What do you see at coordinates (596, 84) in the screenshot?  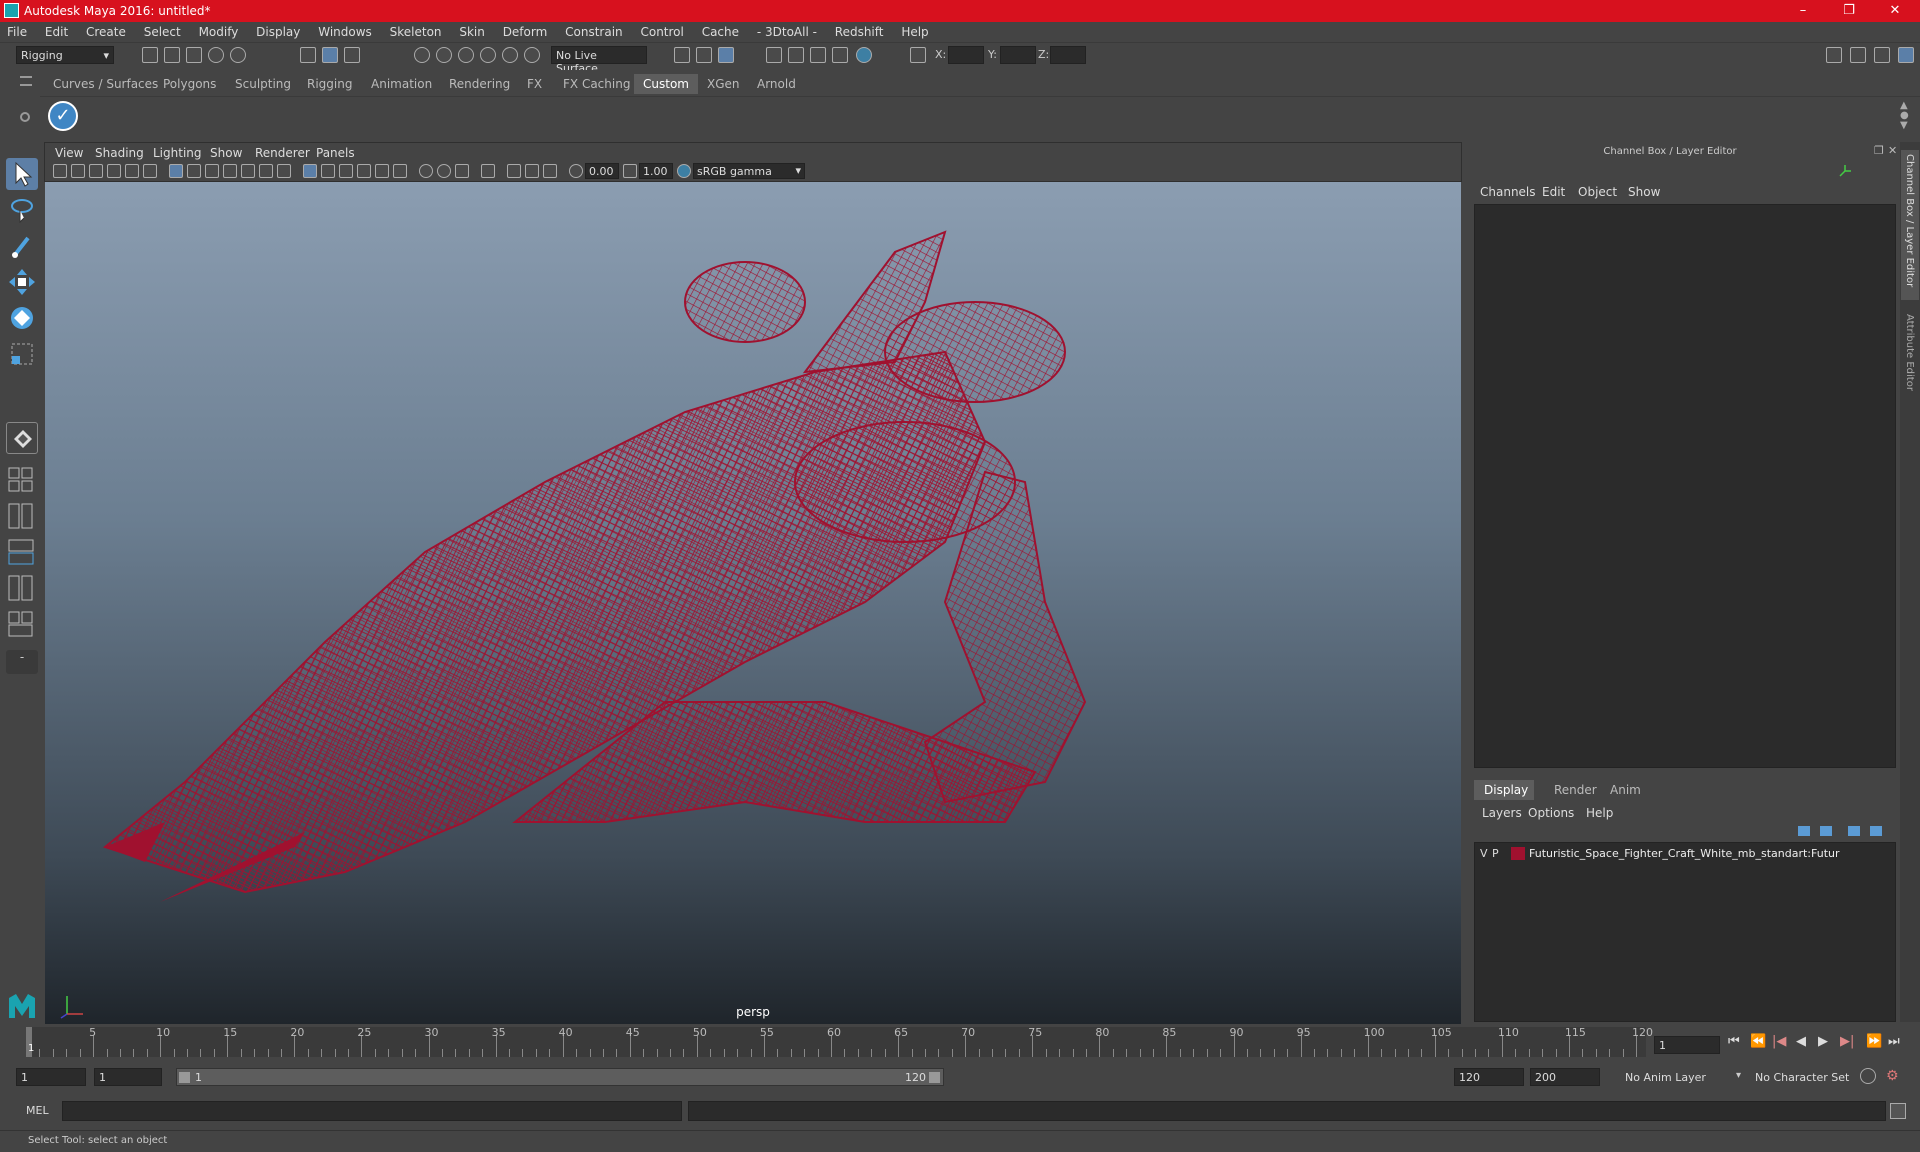 I see `tab-fx-caching: FX Caching` at bounding box center [596, 84].